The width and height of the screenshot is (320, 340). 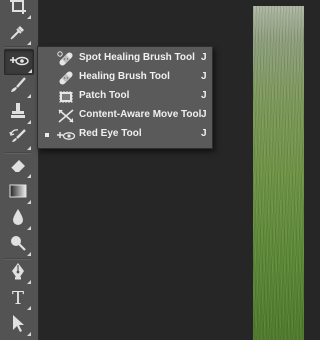 I want to click on menu-item-label: Spot Healing Brush Tool, so click(x=137, y=57).